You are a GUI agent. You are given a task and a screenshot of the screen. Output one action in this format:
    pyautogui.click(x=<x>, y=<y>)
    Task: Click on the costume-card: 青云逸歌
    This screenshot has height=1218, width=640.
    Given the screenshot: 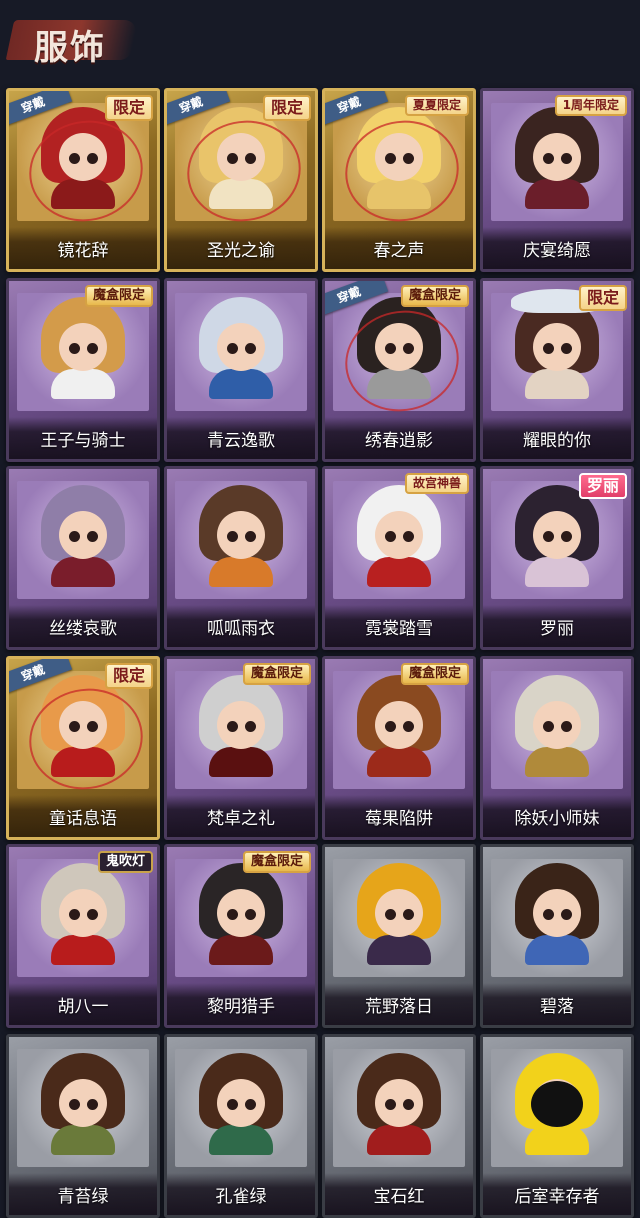 What is the action you would take?
    pyautogui.click(x=241, y=370)
    